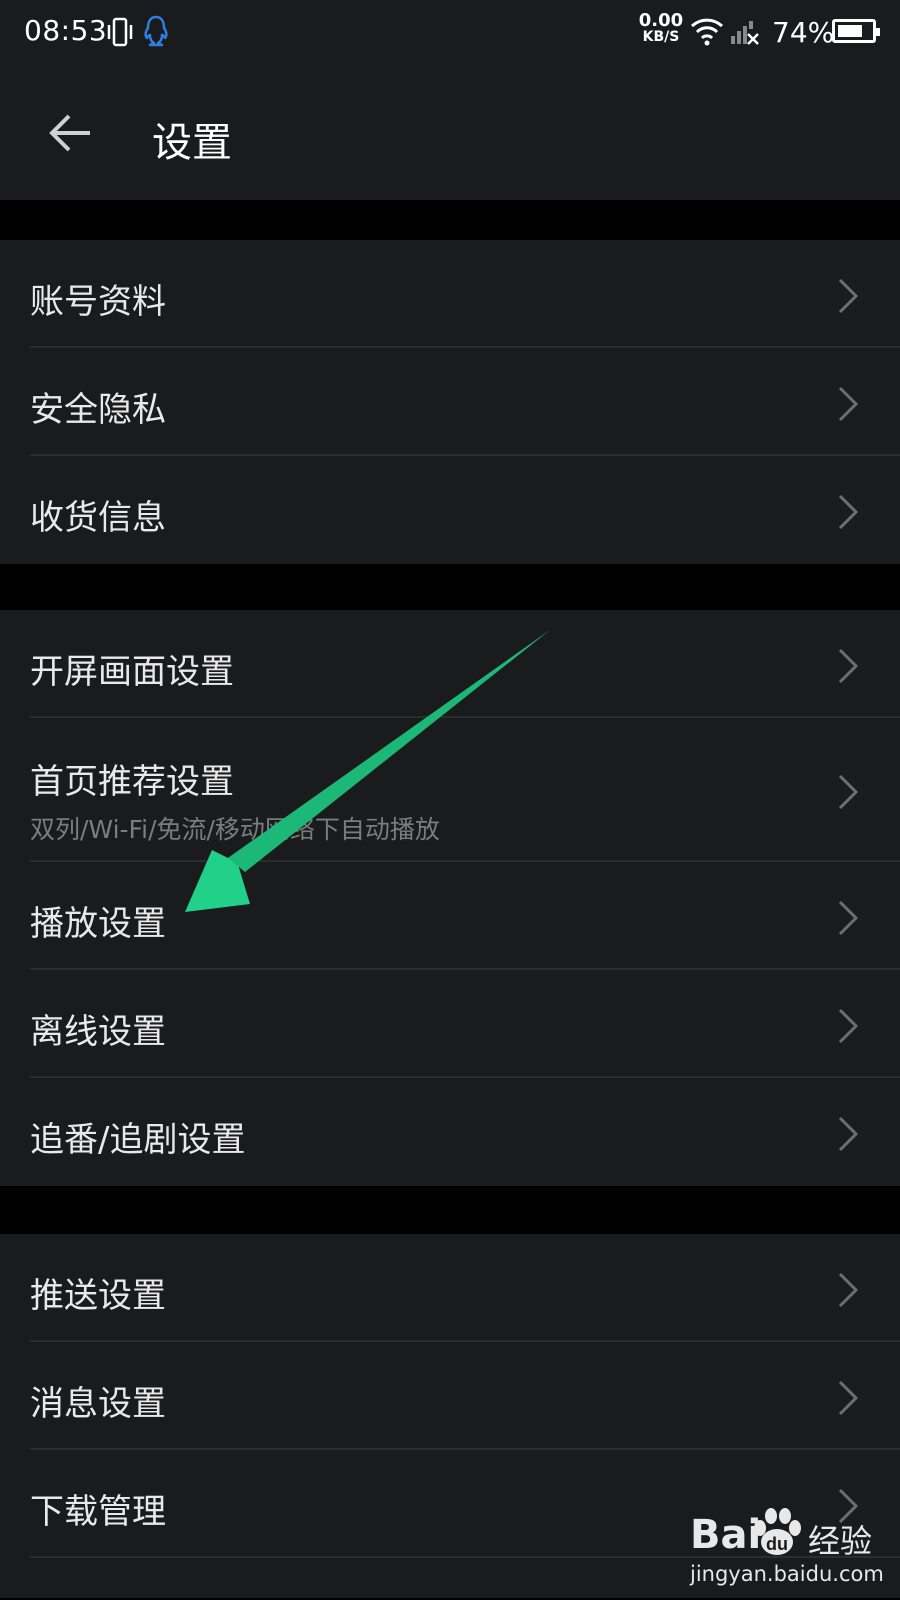 This screenshot has height=1600, width=900. What do you see at coordinates (235, 829) in the screenshot?
I see `settings-item-subtitle: 双列/Wi-Fi/免流/移动网络下自动播放` at bounding box center [235, 829].